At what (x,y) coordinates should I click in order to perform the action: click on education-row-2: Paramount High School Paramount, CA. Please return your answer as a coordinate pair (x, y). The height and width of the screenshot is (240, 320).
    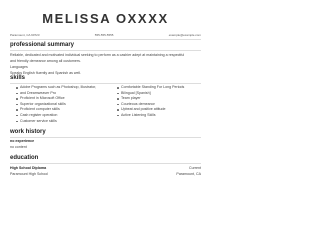
    Looking at the image, I should click on (105, 174).